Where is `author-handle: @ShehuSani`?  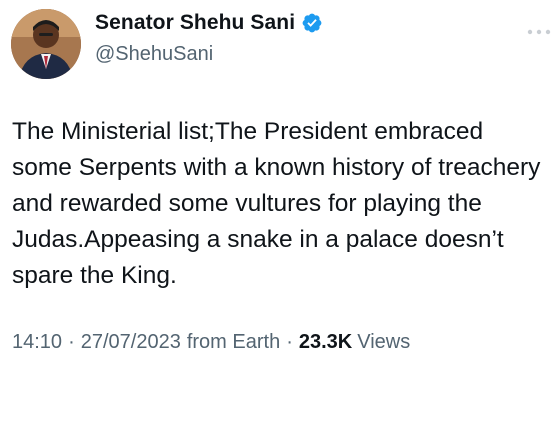 author-handle: @ShehuSani is located at coordinates (154, 54).